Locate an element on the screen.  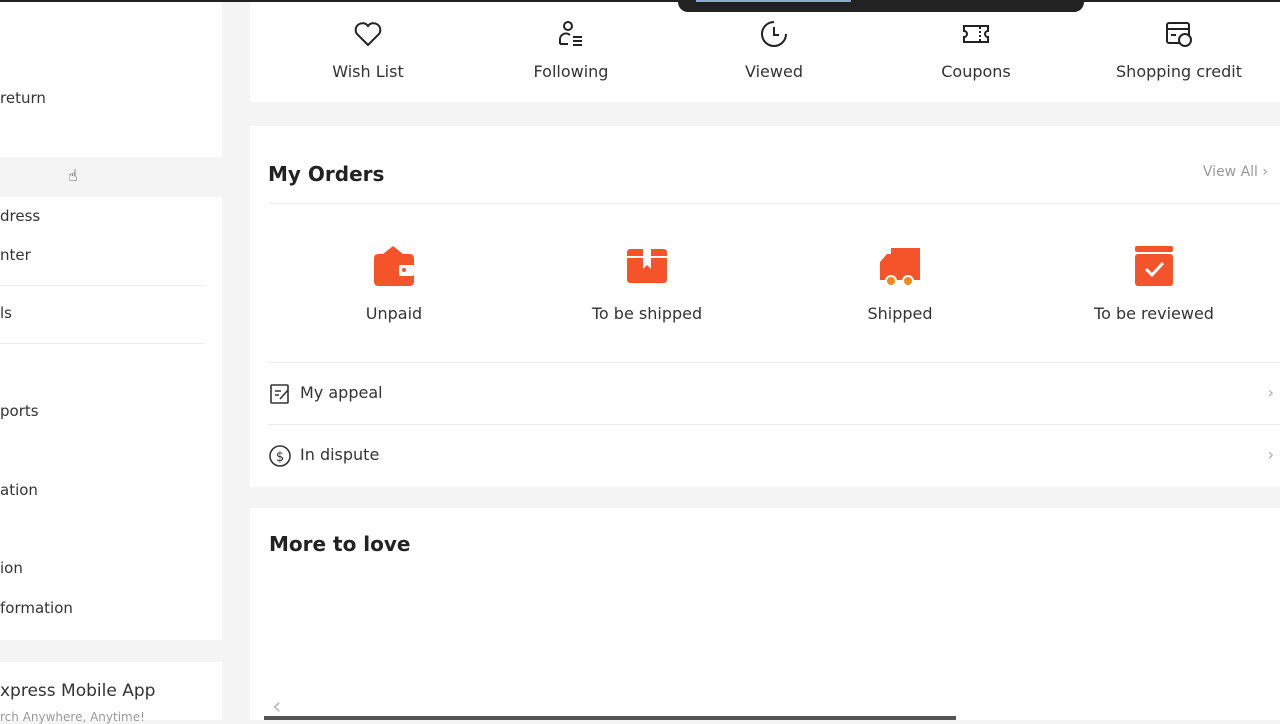
order-status-unpaid: Unpaid is located at coordinates (394, 283).